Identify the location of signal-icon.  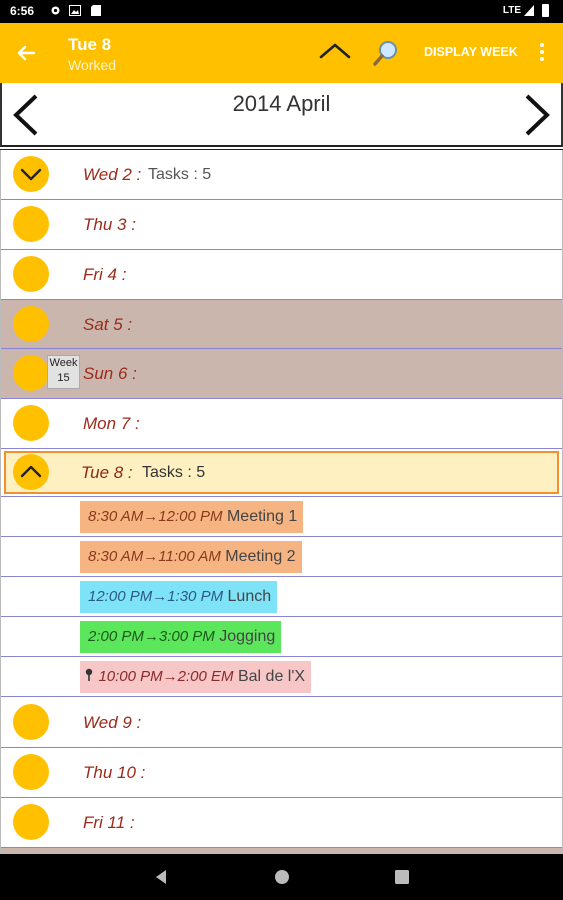
(529, 10).